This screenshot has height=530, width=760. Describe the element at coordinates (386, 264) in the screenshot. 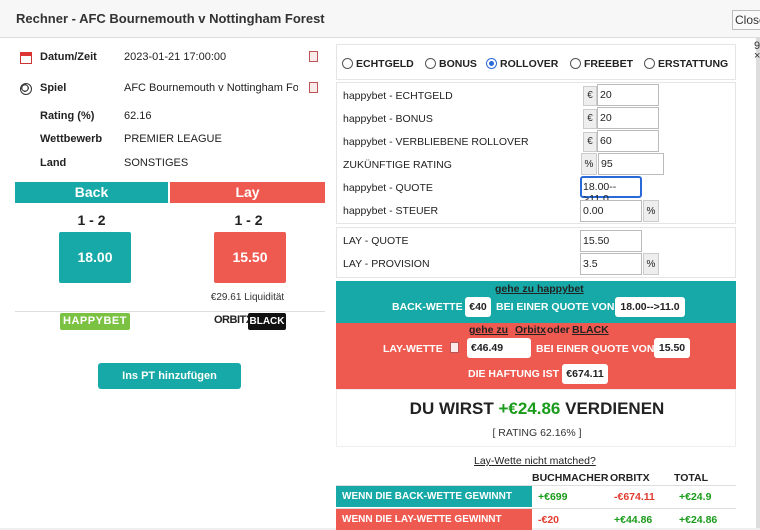

I see `commission-label: LAY - PROVISION` at that location.